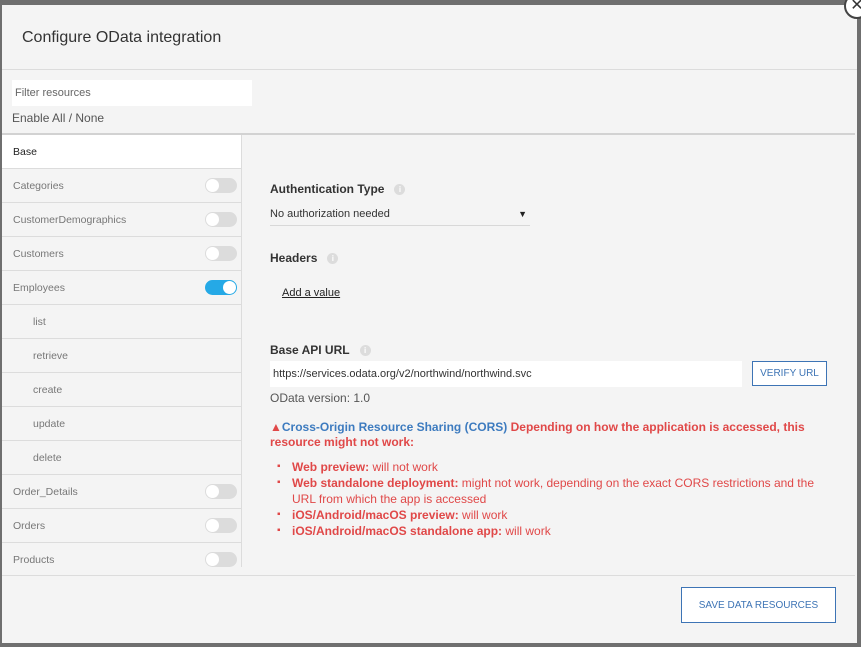  I want to click on sidebar-item-base: Base, so click(121, 152).